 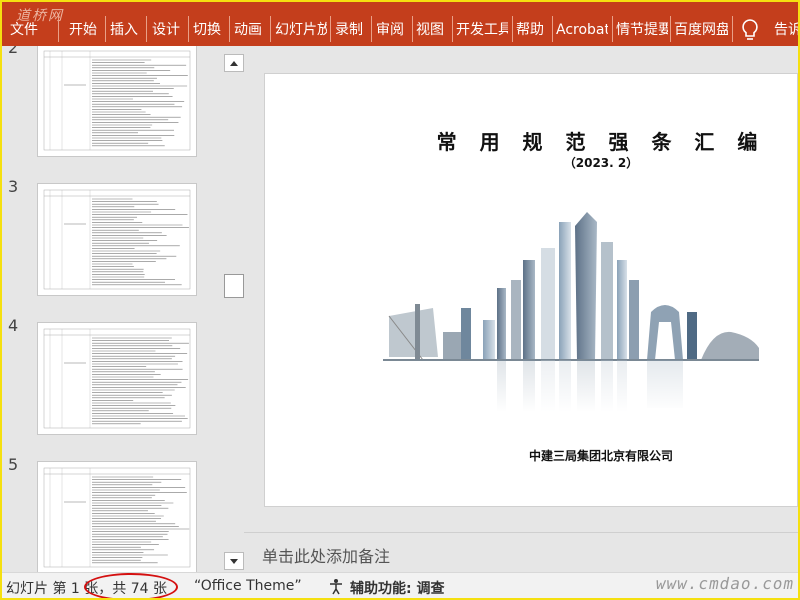 What do you see at coordinates (26, 24) in the screenshot?
I see `tab-file: 文件` at bounding box center [26, 24].